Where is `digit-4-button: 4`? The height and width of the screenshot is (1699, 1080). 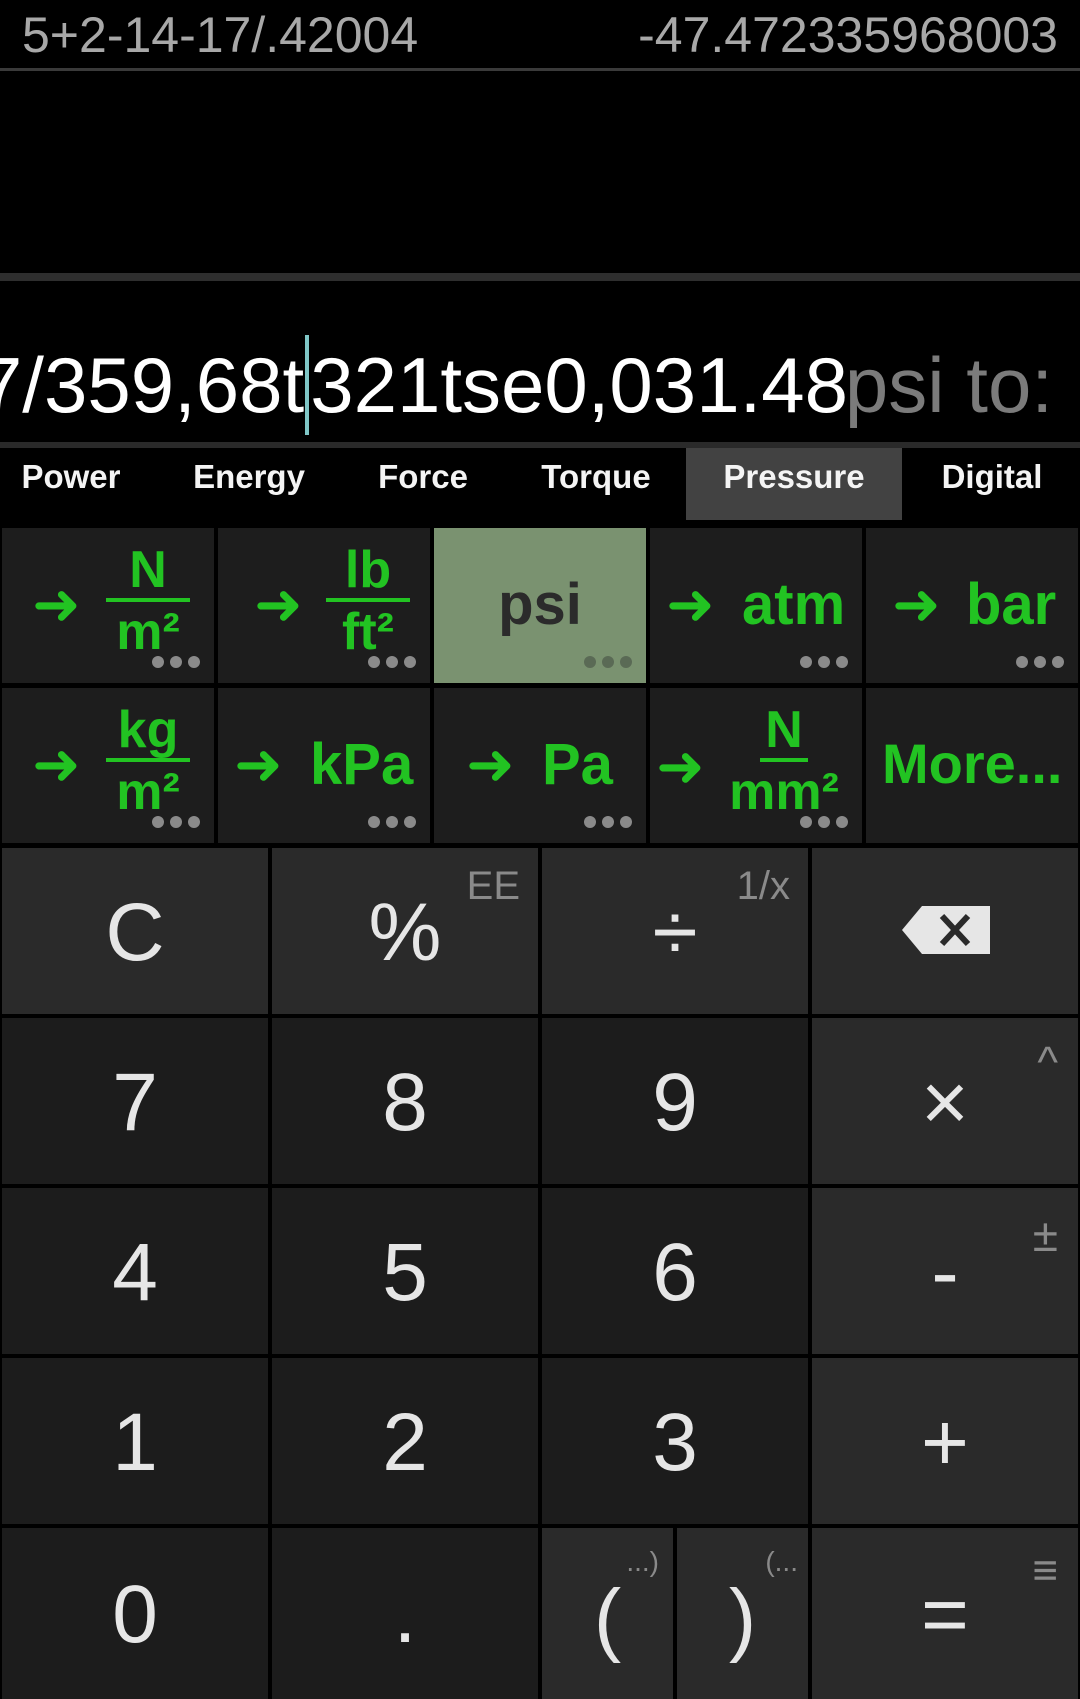 digit-4-button: 4 is located at coordinates (135, 1271).